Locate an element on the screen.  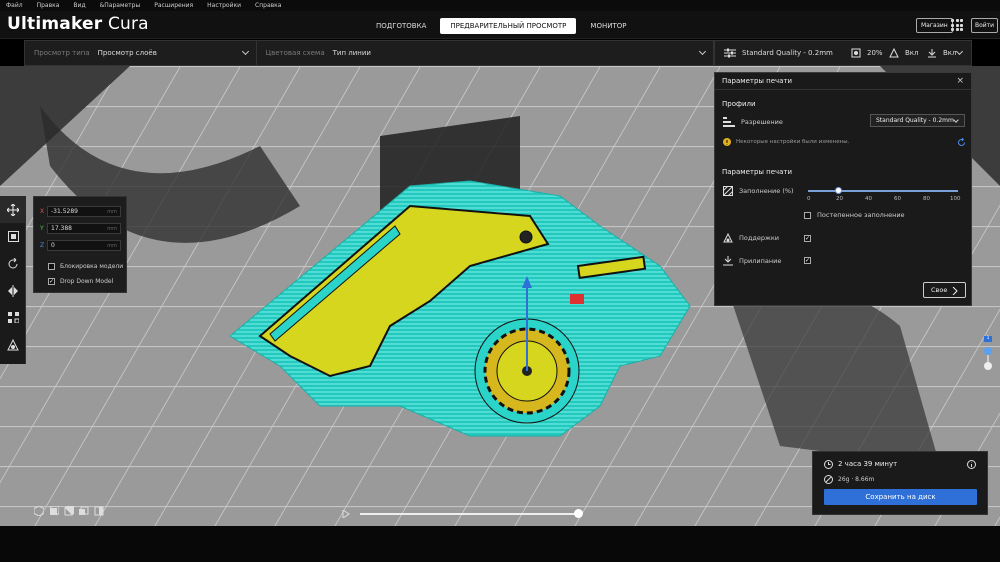
checkbox-icon is located at coordinates (807, 215).